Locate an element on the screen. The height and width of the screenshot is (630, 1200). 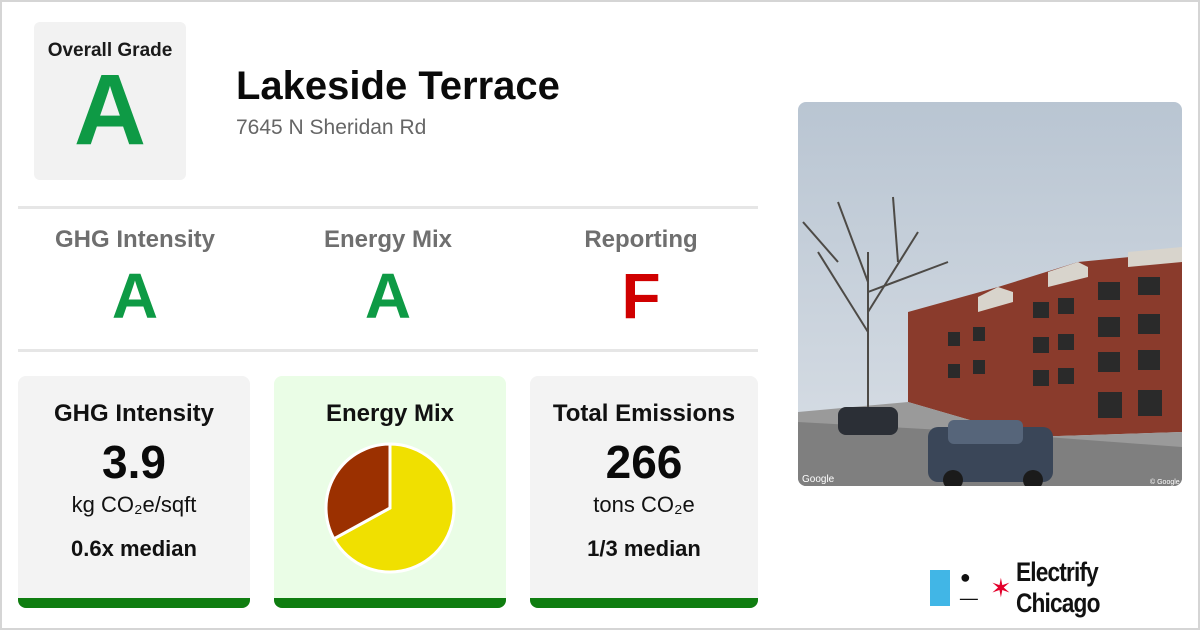
grade-ghg-intensity: GHG Intensity A is located at coordinates (135, 279).